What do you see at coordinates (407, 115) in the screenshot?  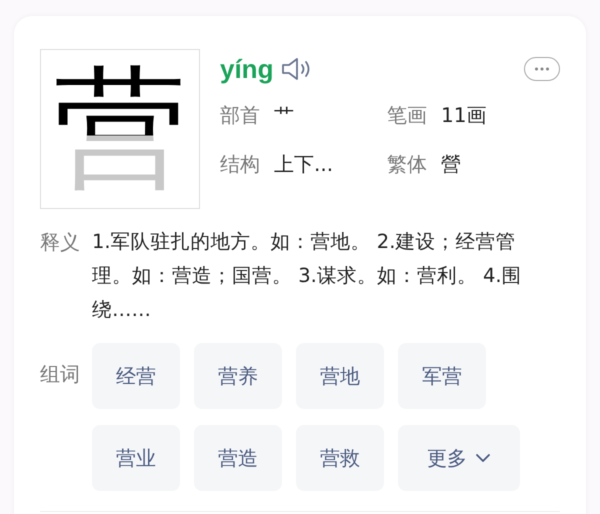 I see `info-label: 笔画` at bounding box center [407, 115].